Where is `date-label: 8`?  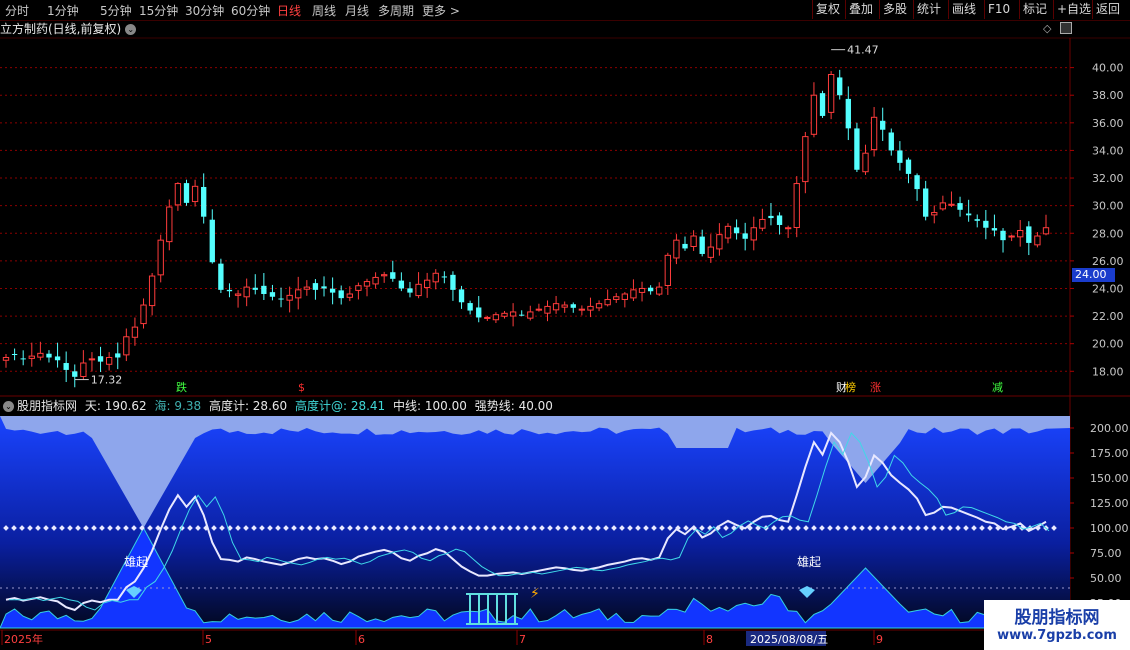
date-label: 8 is located at coordinates (709, 639).